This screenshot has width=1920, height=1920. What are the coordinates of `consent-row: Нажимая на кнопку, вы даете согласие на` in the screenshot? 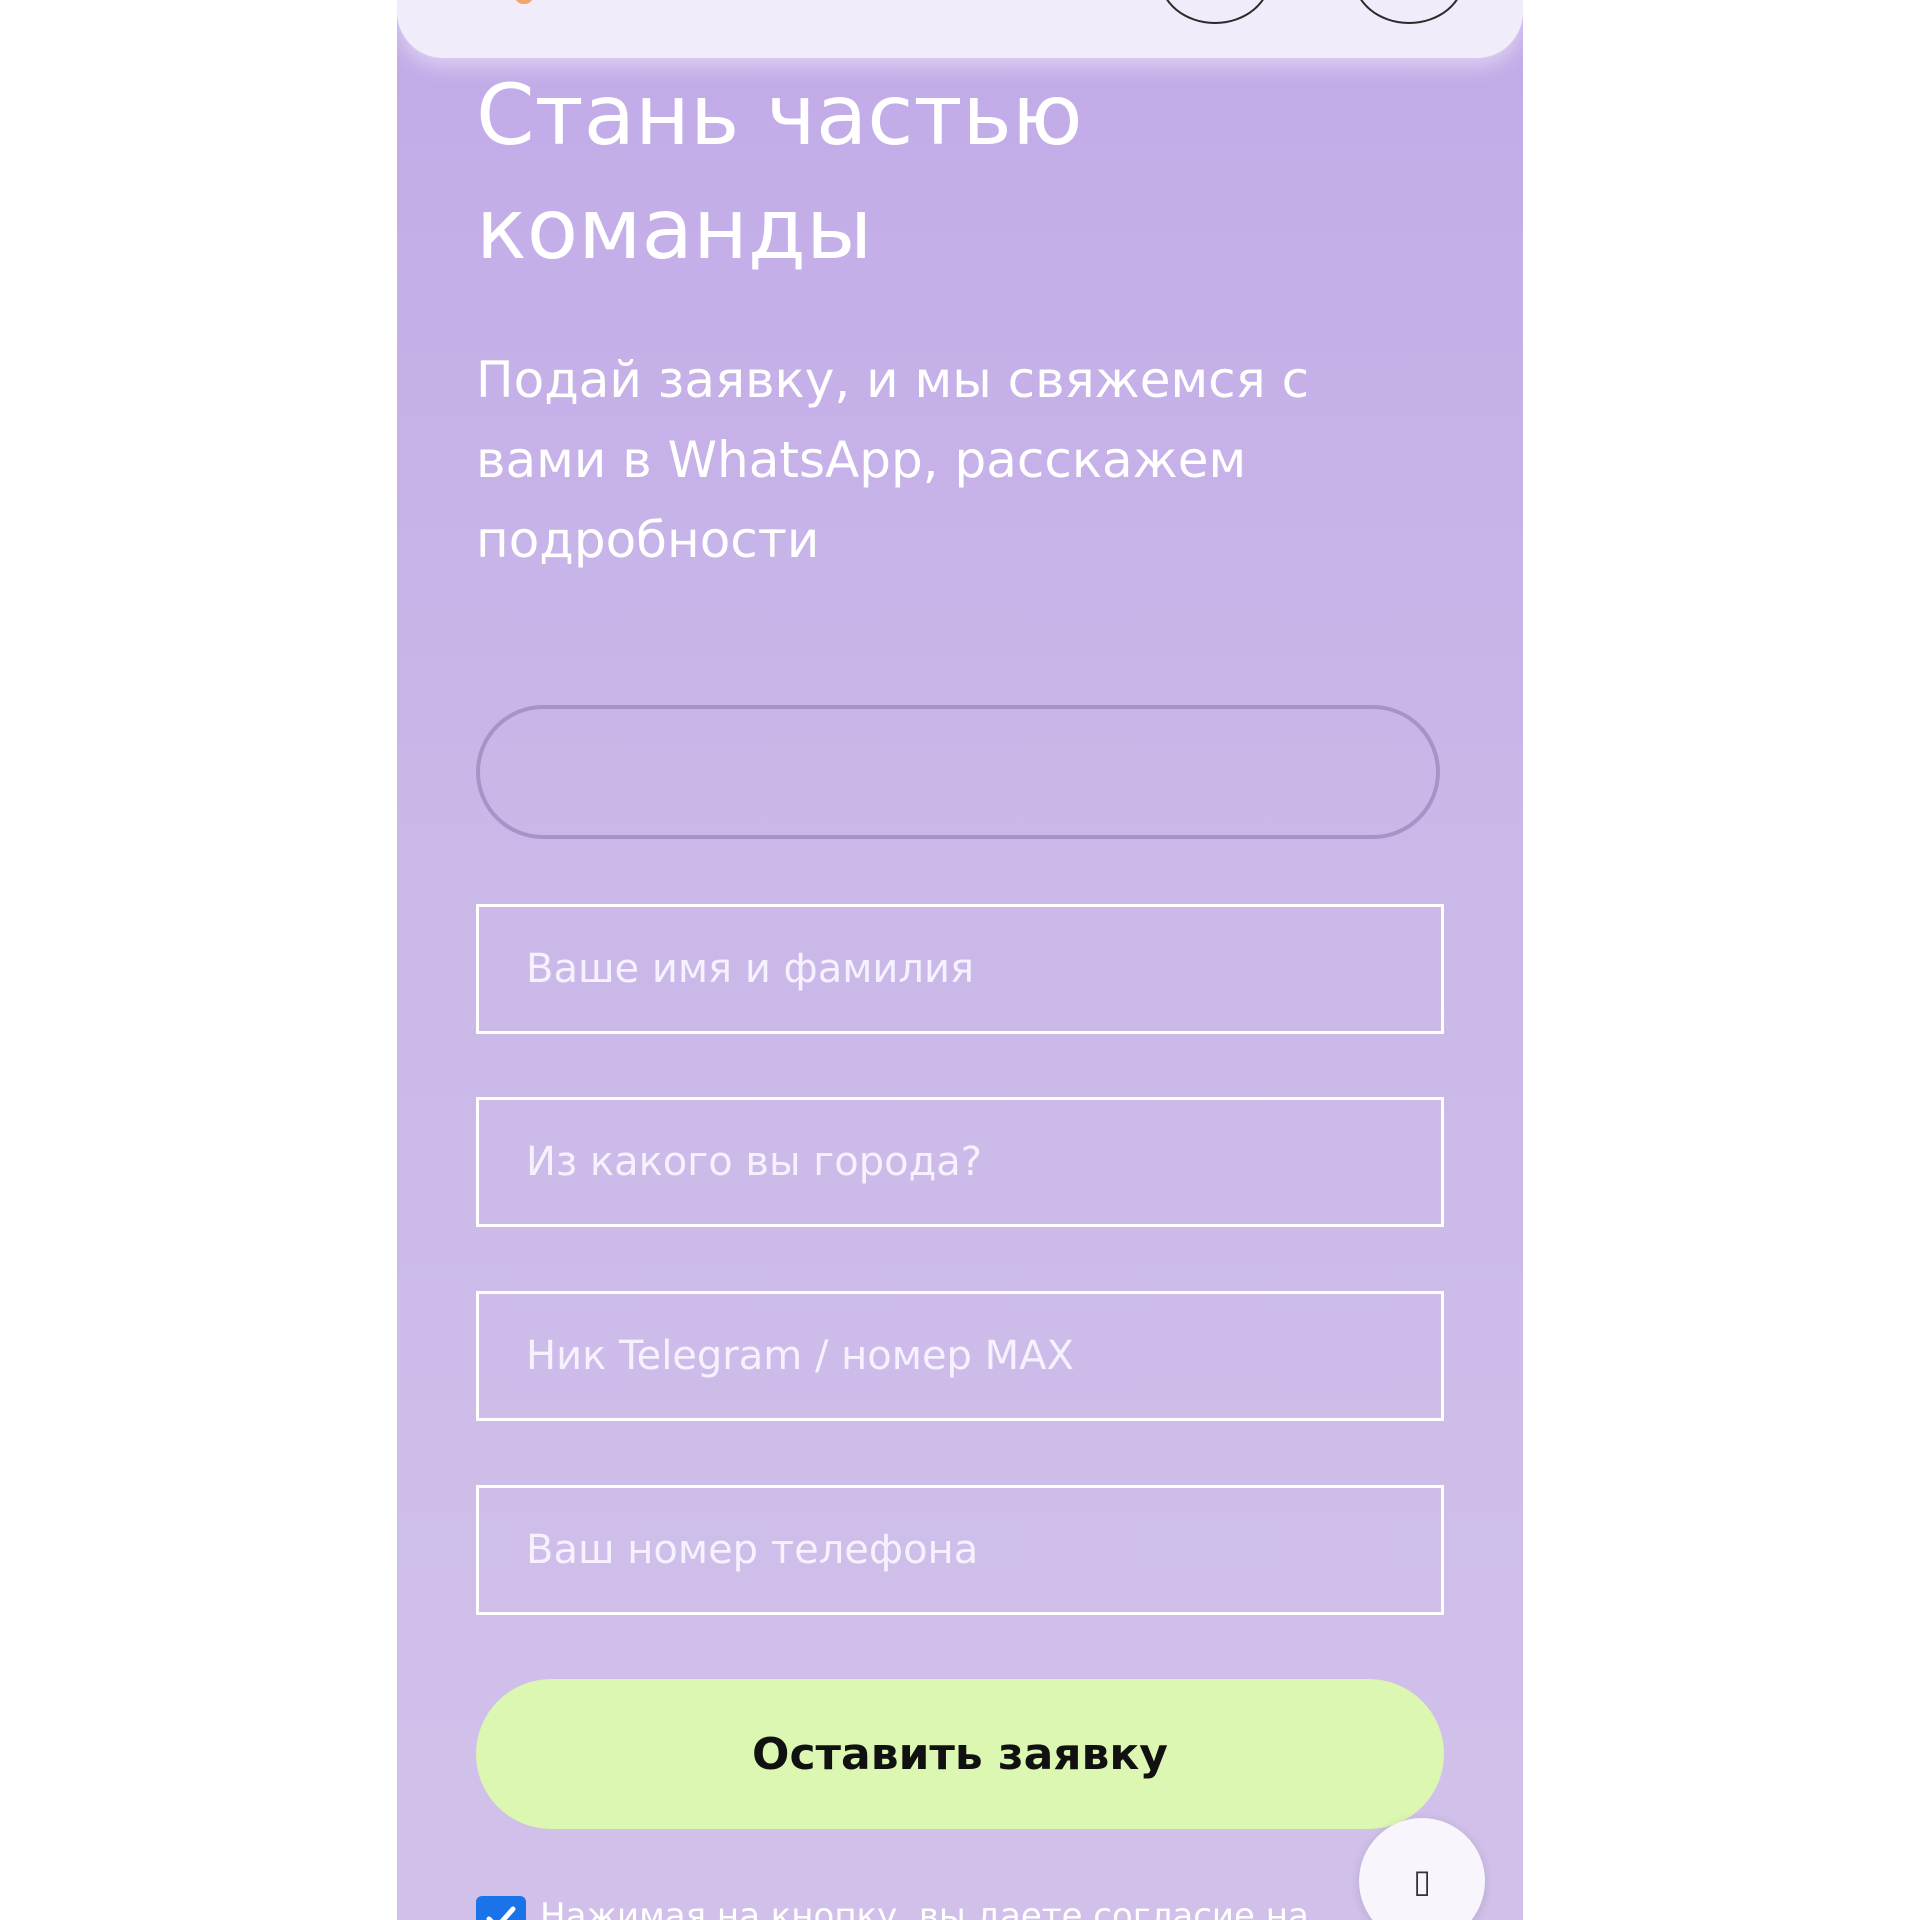 It's located at (926, 1908).